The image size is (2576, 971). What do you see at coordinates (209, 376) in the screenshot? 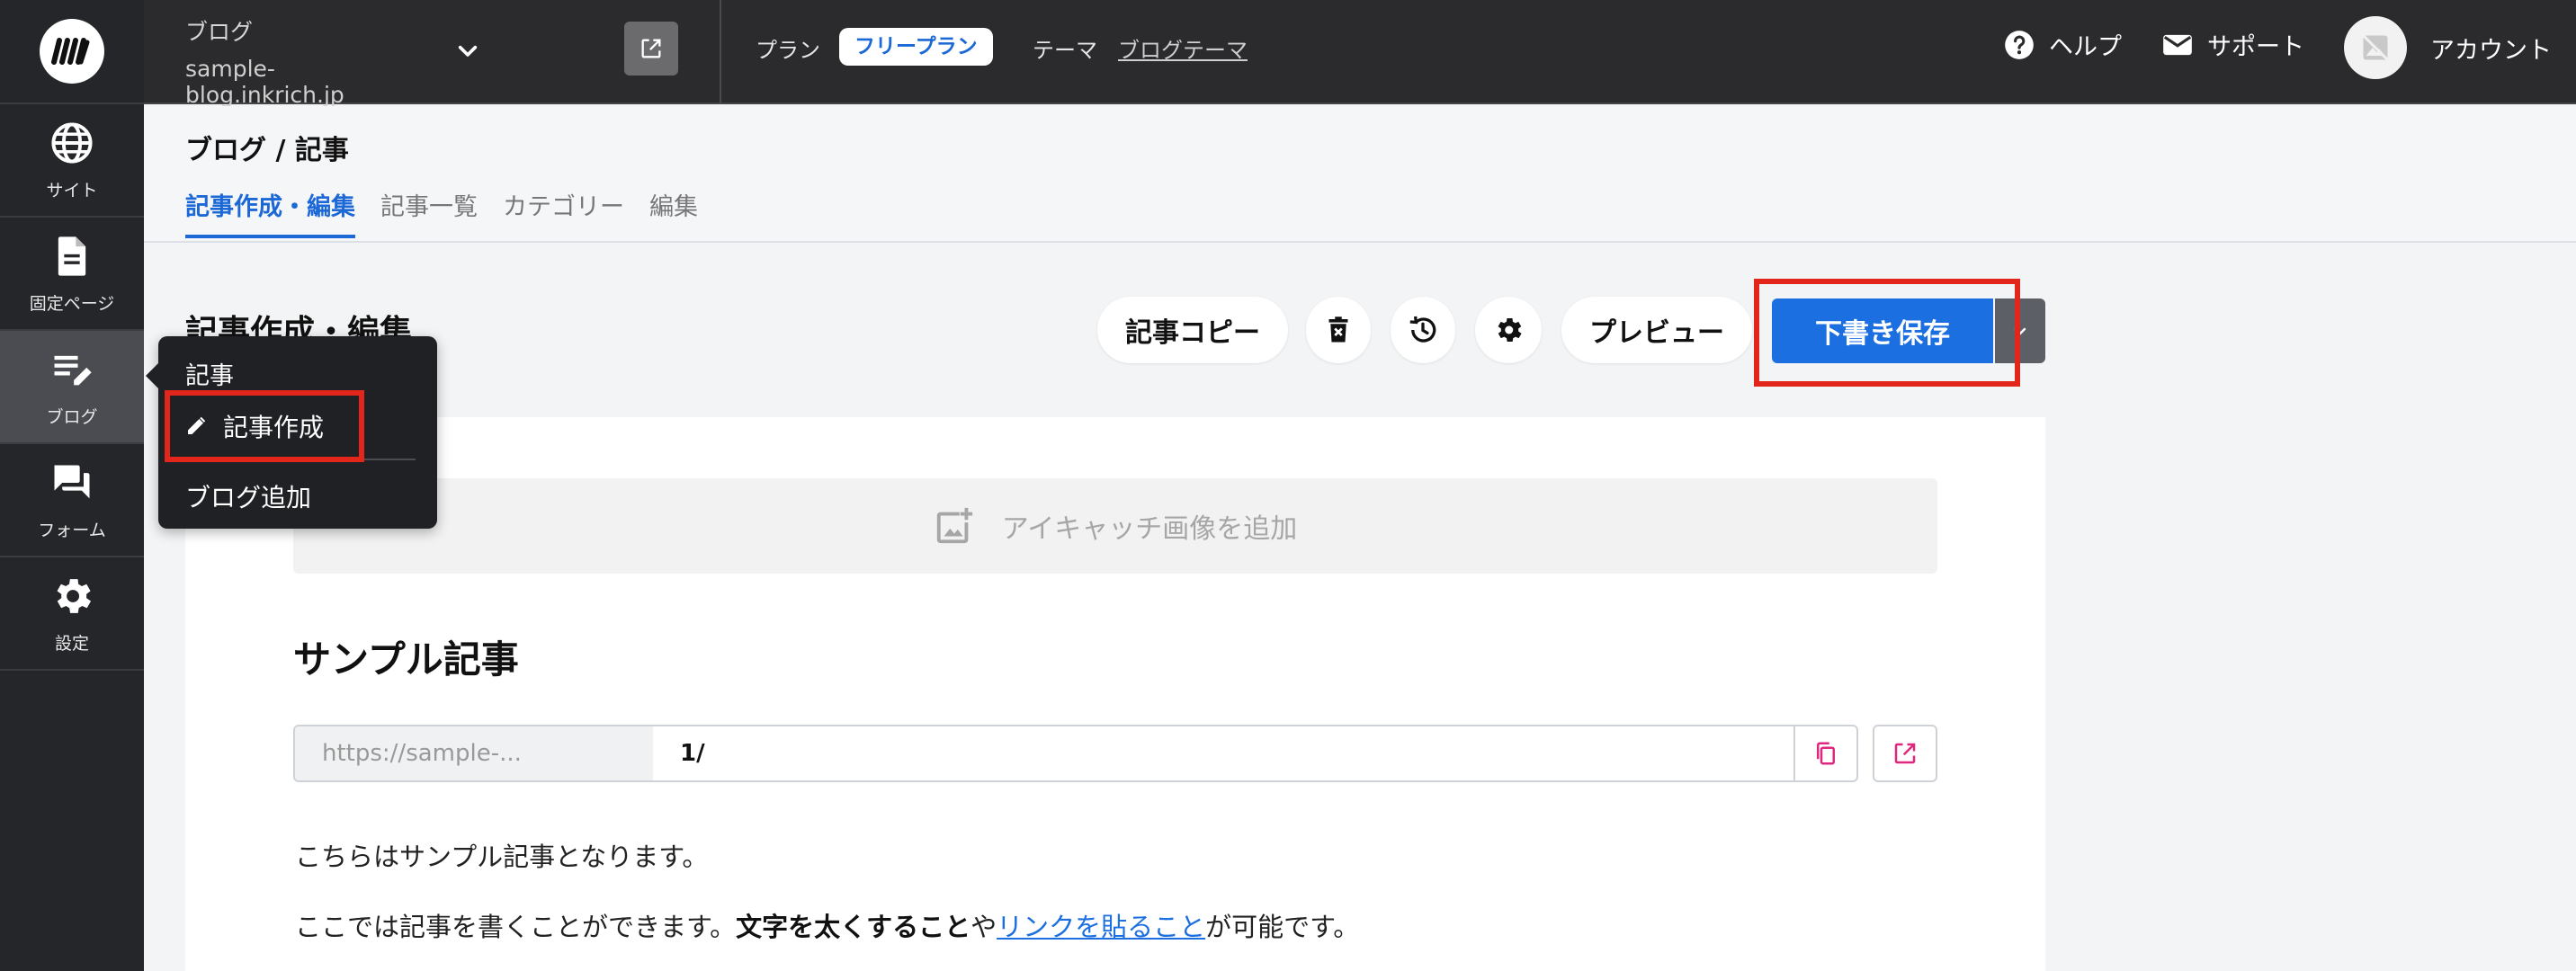
I see `flyout-heading: 記事` at bounding box center [209, 376].